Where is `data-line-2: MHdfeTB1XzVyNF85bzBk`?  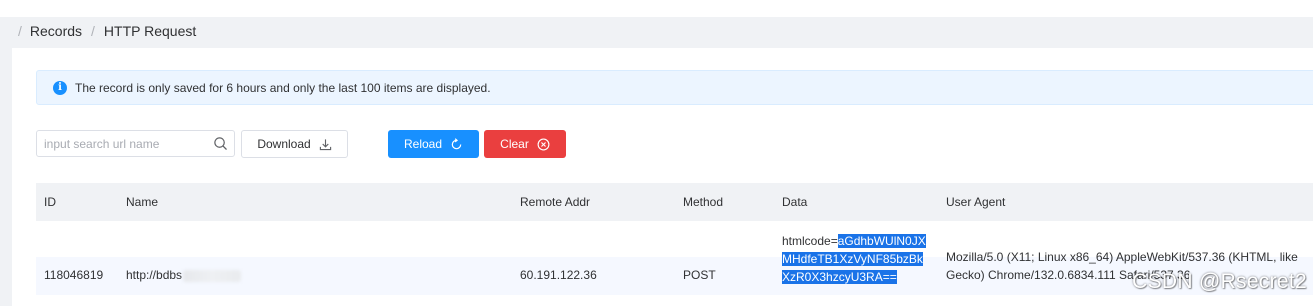
data-line-2: MHdfeTB1XzVyNF85bzBk is located at coordinates (854, 259).